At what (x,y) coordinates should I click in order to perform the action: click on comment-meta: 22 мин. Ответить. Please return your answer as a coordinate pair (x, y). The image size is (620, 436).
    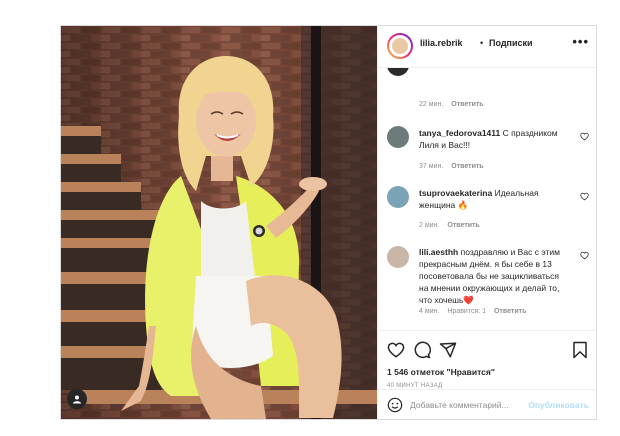
    Looking at the image, I should click on (455, 104).